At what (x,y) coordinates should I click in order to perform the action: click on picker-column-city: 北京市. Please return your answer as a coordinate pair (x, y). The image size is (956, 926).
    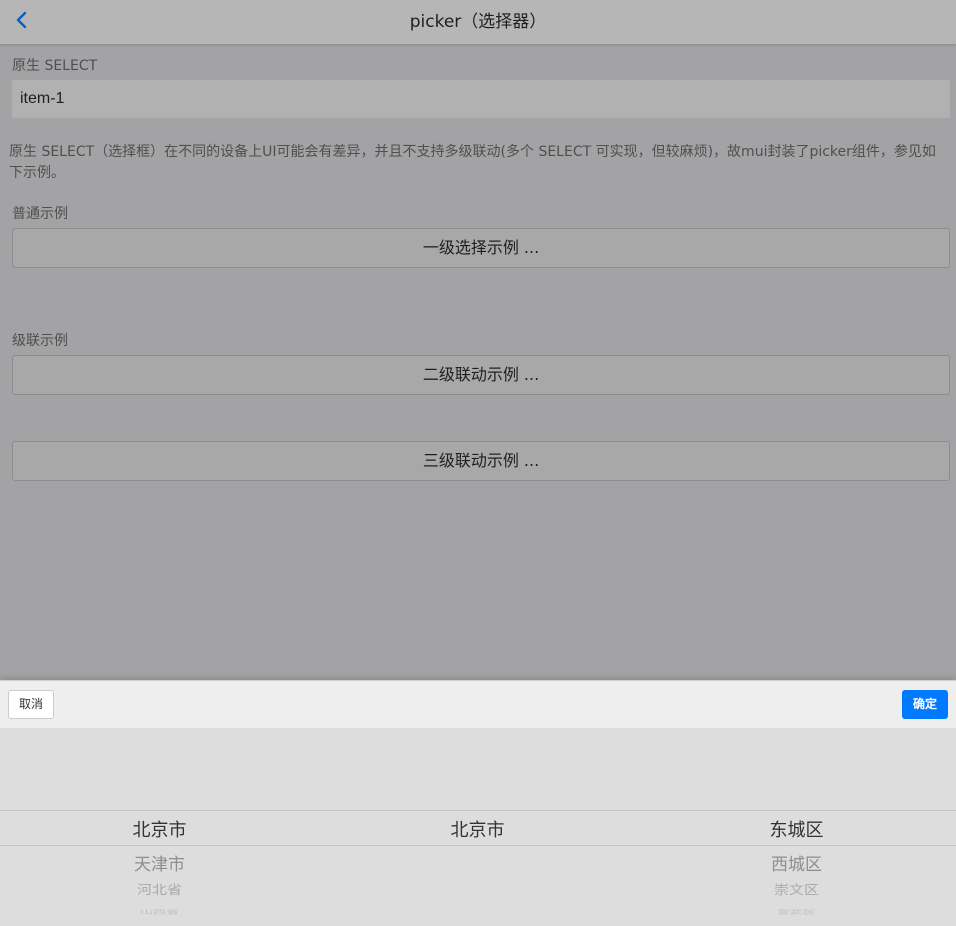
    Looking at the image, I should click on (477, 827).